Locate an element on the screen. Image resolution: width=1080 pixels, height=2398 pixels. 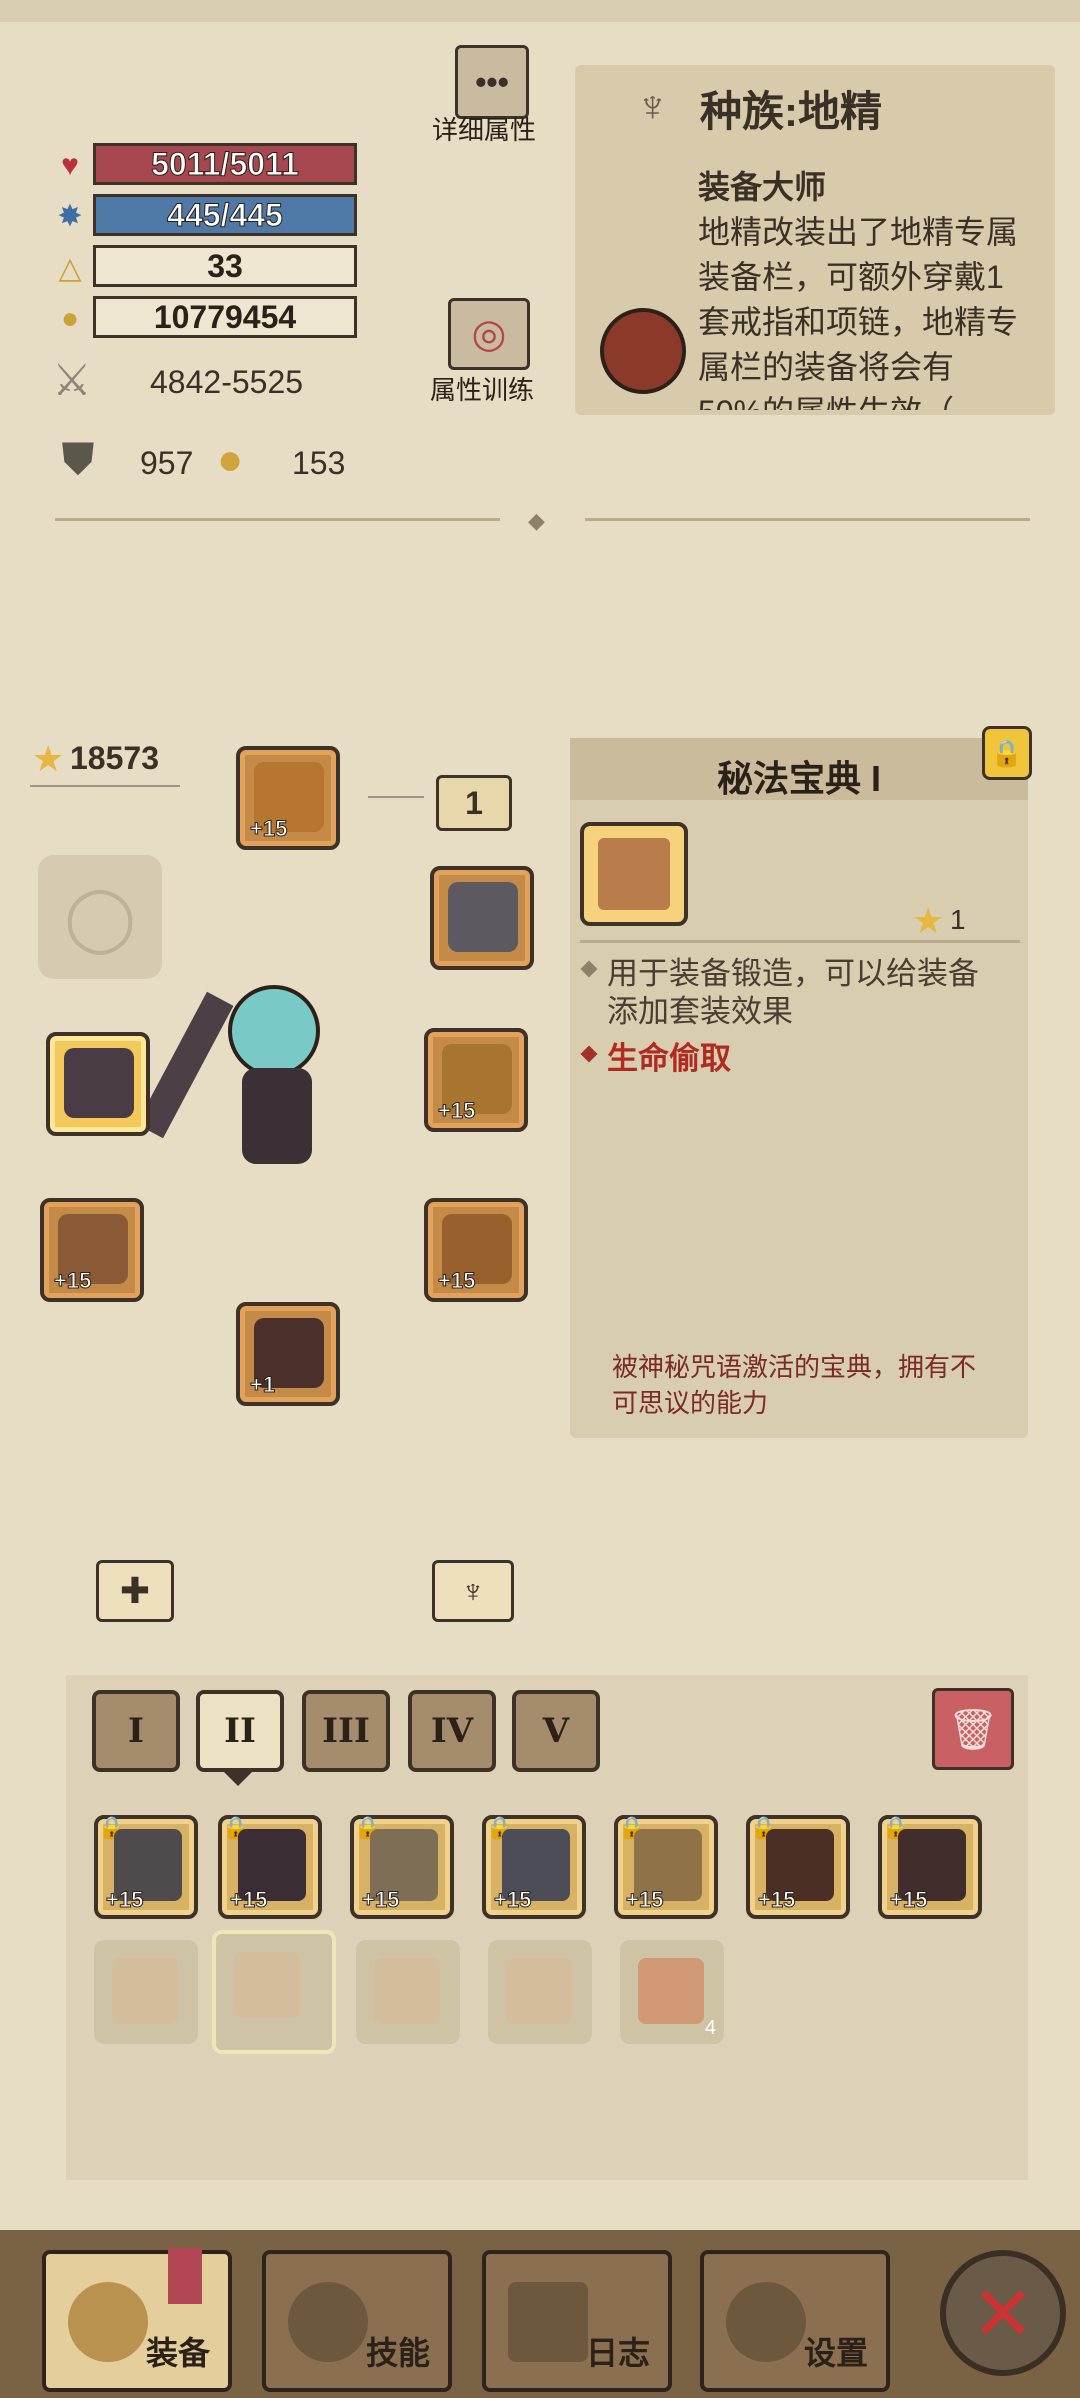
close-button: ✕ is located at coordinates (1003, 2313).